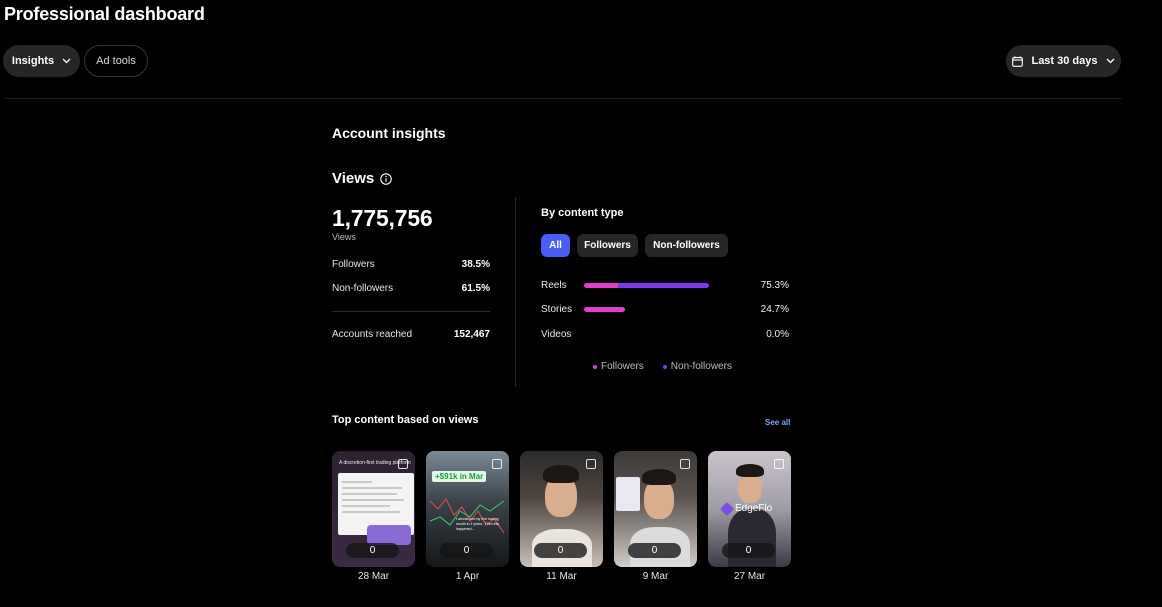 This screenshot has height=607, width=1162. Describe the element at coordinates (363, 288) in the screenshot. I see `non-followers-label: Non-followers` at that location.